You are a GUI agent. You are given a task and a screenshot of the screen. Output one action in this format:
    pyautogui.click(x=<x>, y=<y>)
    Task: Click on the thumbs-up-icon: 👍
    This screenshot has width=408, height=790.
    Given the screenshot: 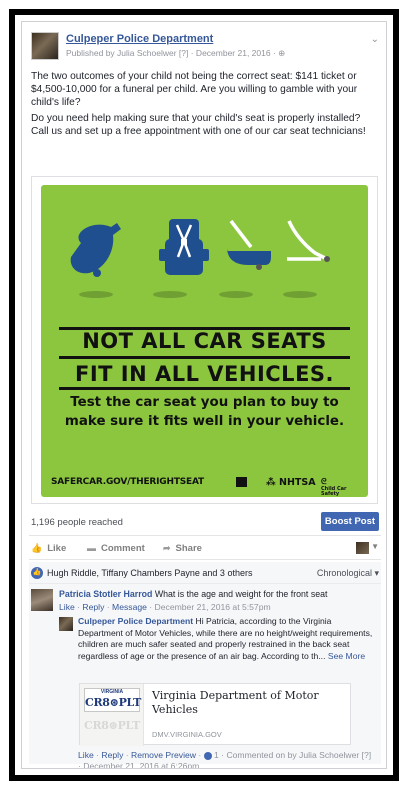 What is the action you would take?
    pyautogui.click(x=37, y=548)
    